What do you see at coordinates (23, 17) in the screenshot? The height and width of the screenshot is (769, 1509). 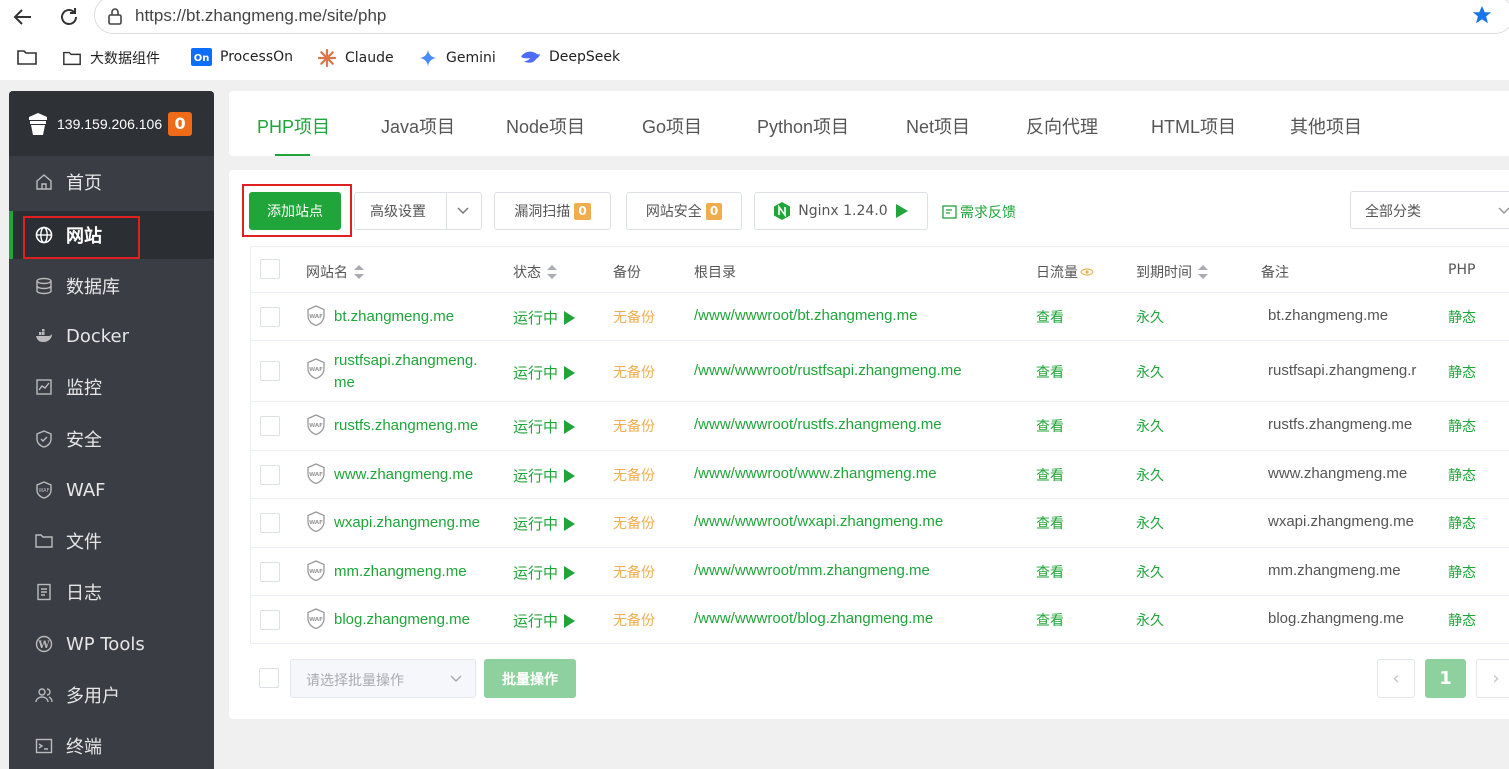 I see `back-button` at bounding box center [23, 17].